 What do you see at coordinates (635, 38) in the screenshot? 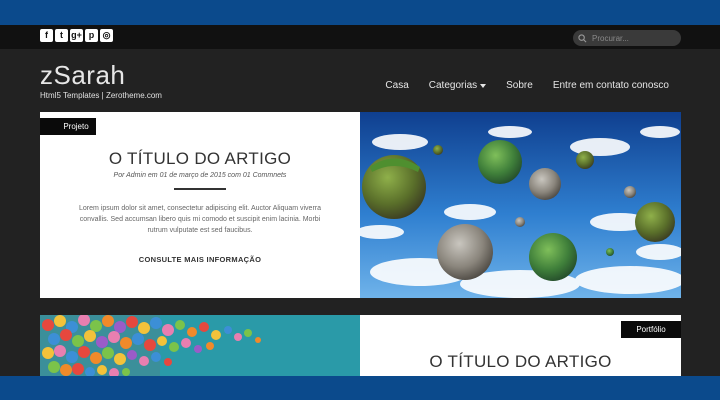
I see `search-input` at bounding box center [635, 38].